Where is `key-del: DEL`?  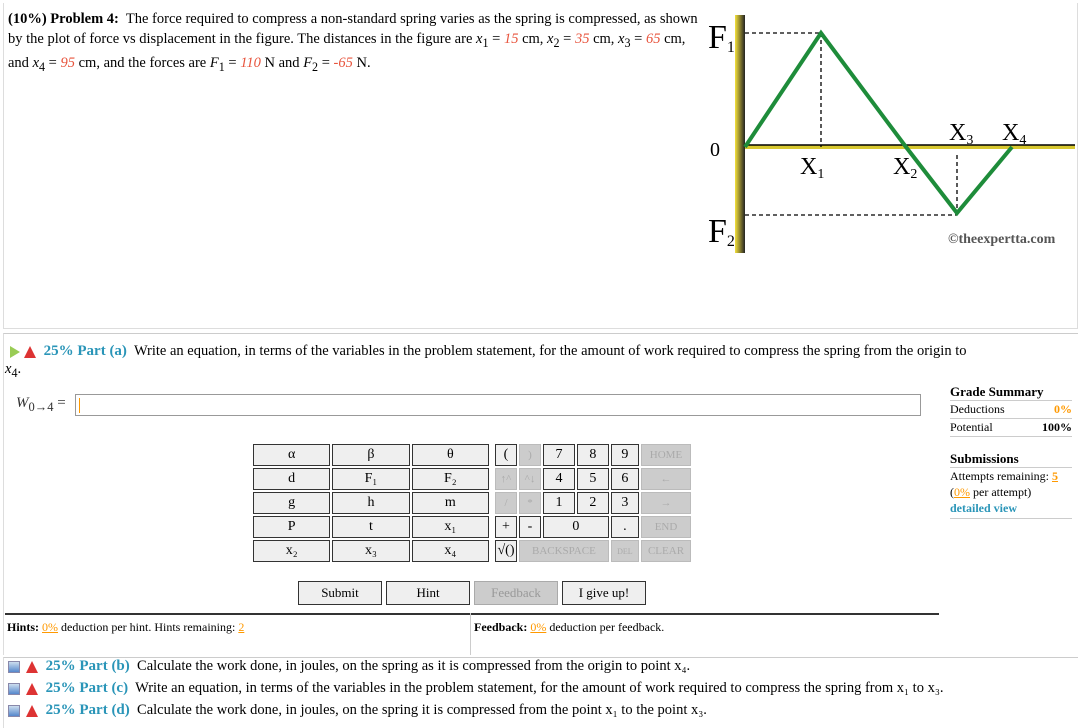
key-del: DEL is located at coordinates (624, 551).